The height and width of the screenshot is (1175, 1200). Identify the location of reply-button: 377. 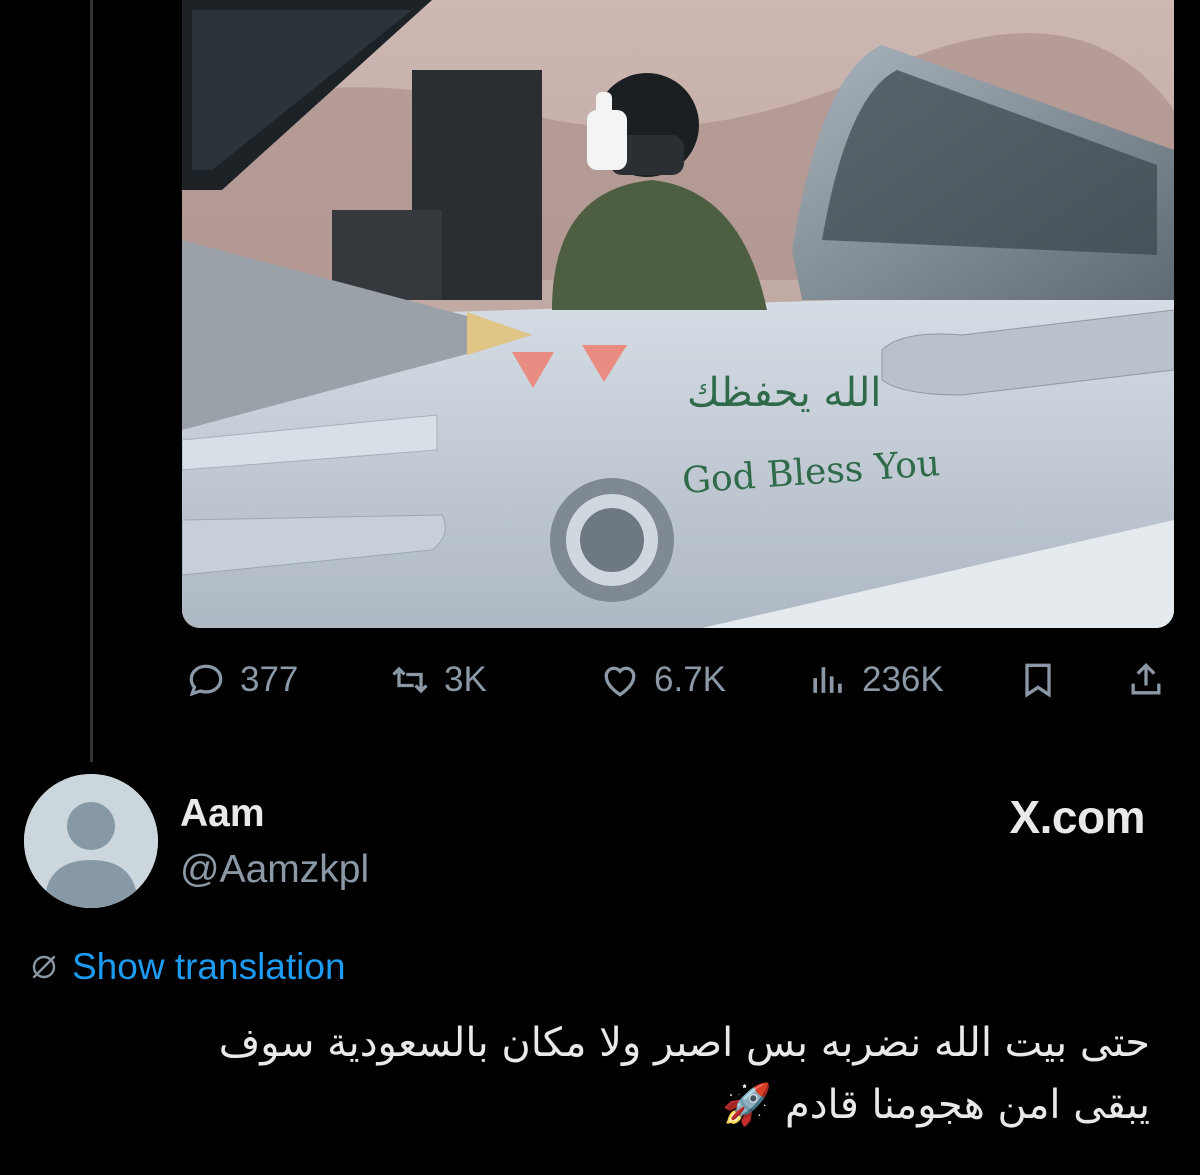
(241, 680).